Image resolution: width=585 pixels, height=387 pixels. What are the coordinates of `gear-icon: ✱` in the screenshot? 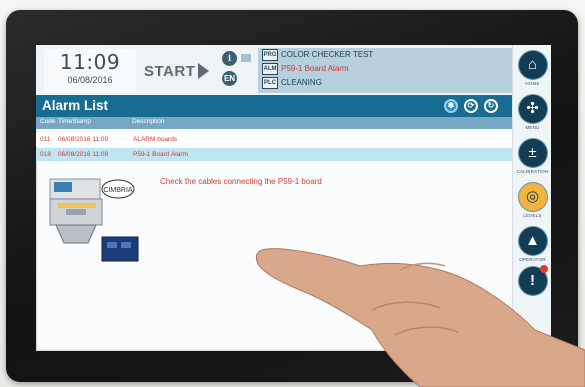 It's located at (451, 106).